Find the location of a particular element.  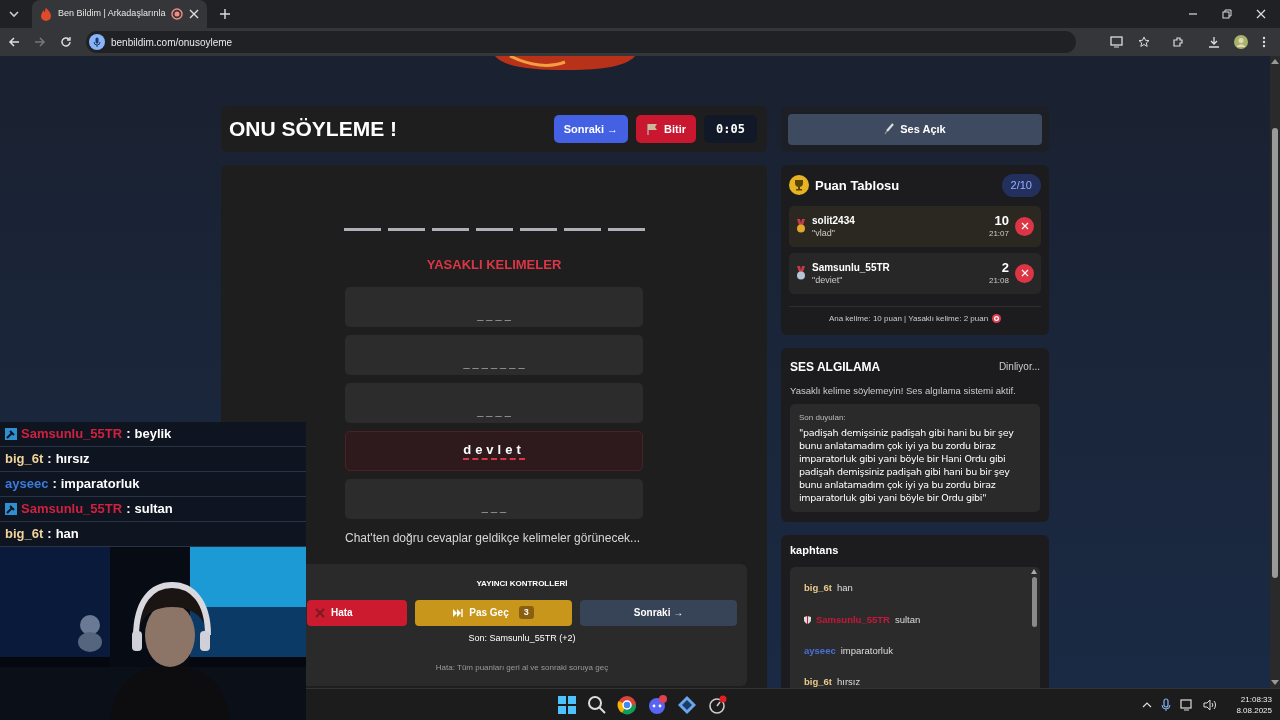

extensions-icon is located at coordinates (1178, 42).